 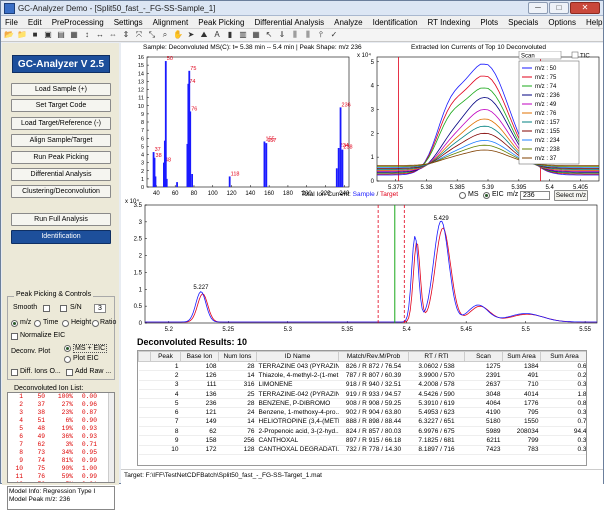 What do you see at coordinates (165, 35) in the screenshot?
I see `zoom-icon: ⌕` at bounding box center [165, 35].